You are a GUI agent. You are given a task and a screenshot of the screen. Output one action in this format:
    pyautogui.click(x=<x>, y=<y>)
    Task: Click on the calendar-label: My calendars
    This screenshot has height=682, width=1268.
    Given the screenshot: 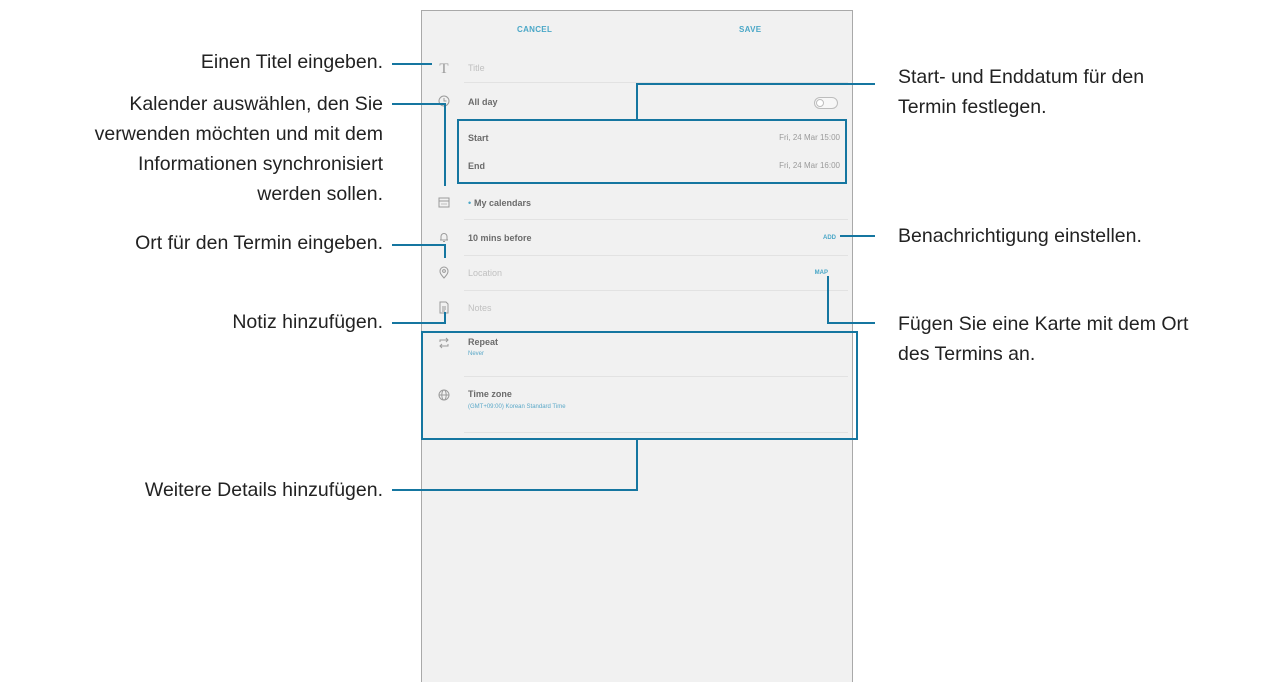 What is the action you would take?
    pyautogui.click(x=503, y=203)
    